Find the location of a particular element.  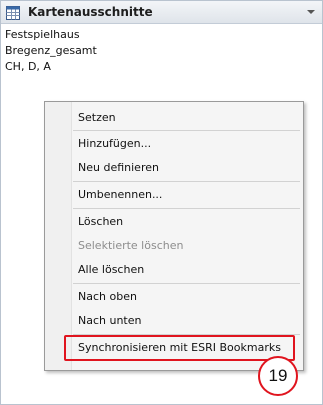

list-item: Festspielhaus is located at coordinates (51, 35).